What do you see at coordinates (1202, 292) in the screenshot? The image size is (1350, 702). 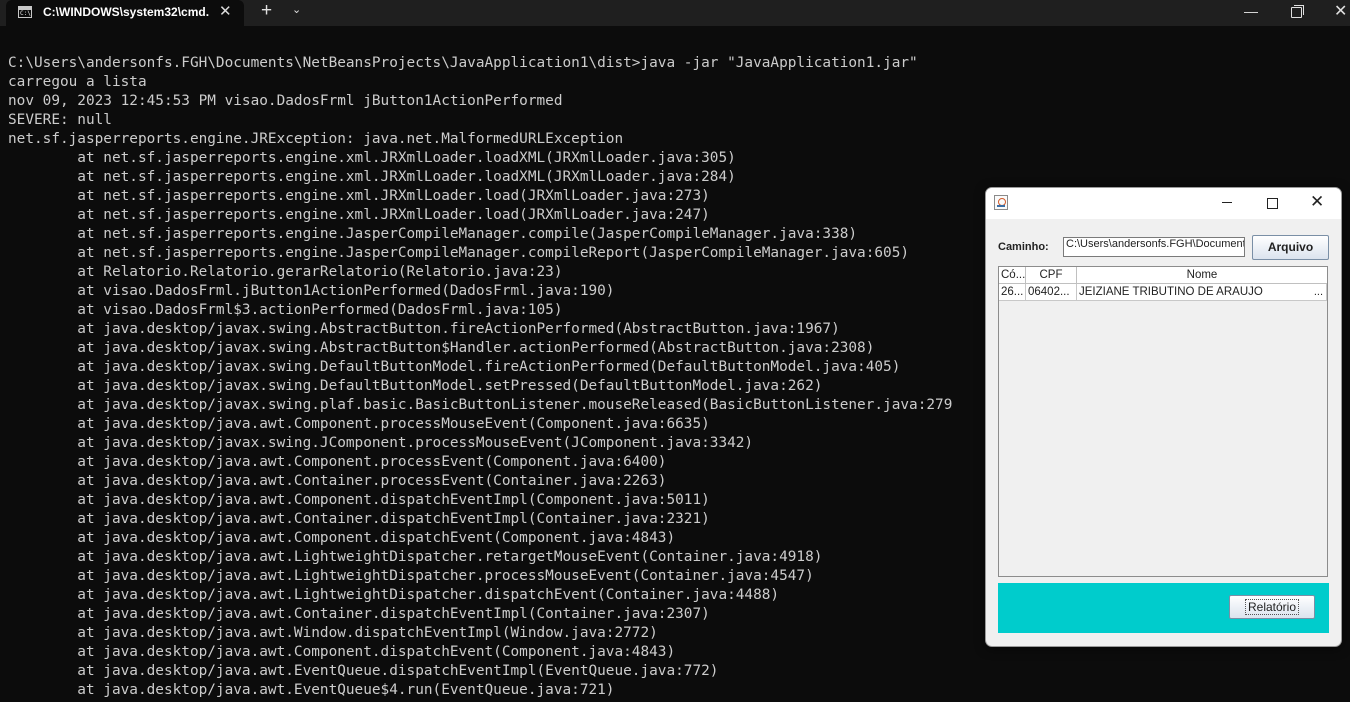 I see `cell-nome: JEIZIANE TRIBUTINO DE ARAUJO` at bounding box center [1202, 292].